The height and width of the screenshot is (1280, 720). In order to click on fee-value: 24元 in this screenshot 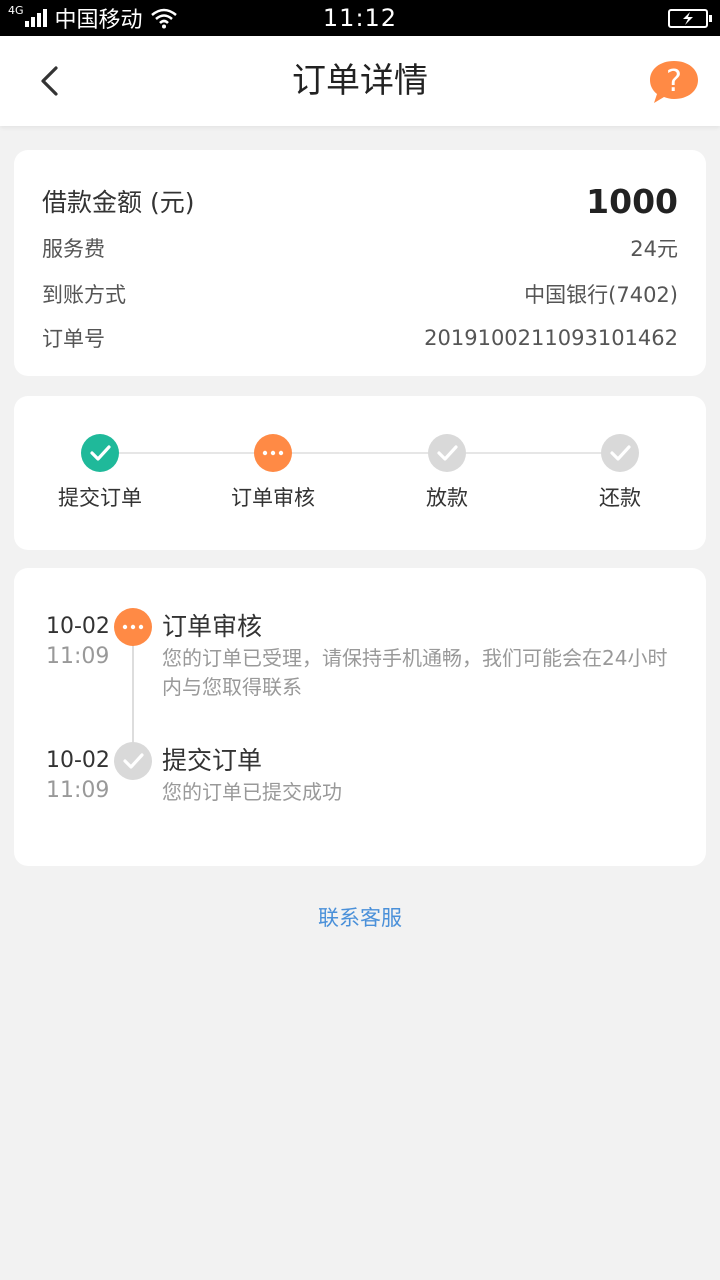, I will do `click(654, 249)`.